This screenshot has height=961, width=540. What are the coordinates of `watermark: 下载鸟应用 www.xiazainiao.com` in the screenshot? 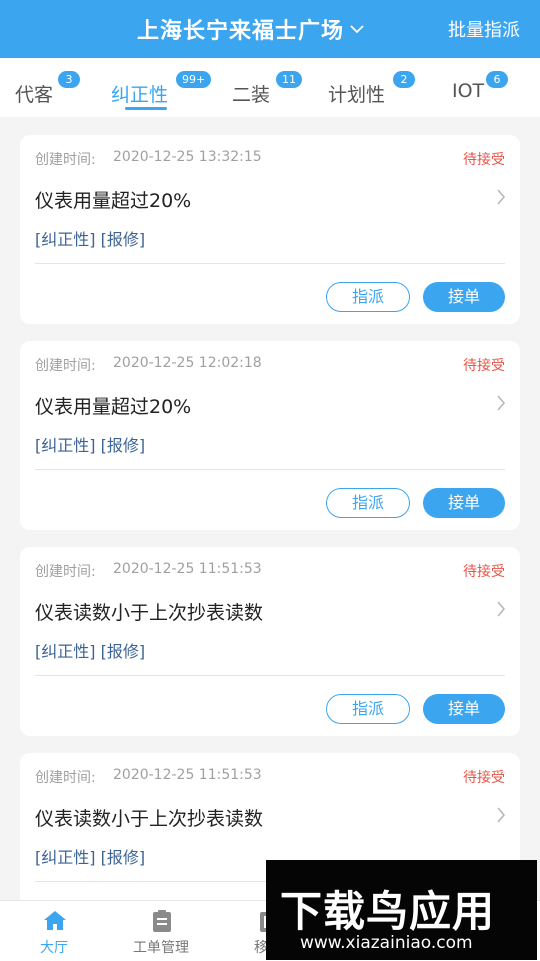 It's located at (401, 910).